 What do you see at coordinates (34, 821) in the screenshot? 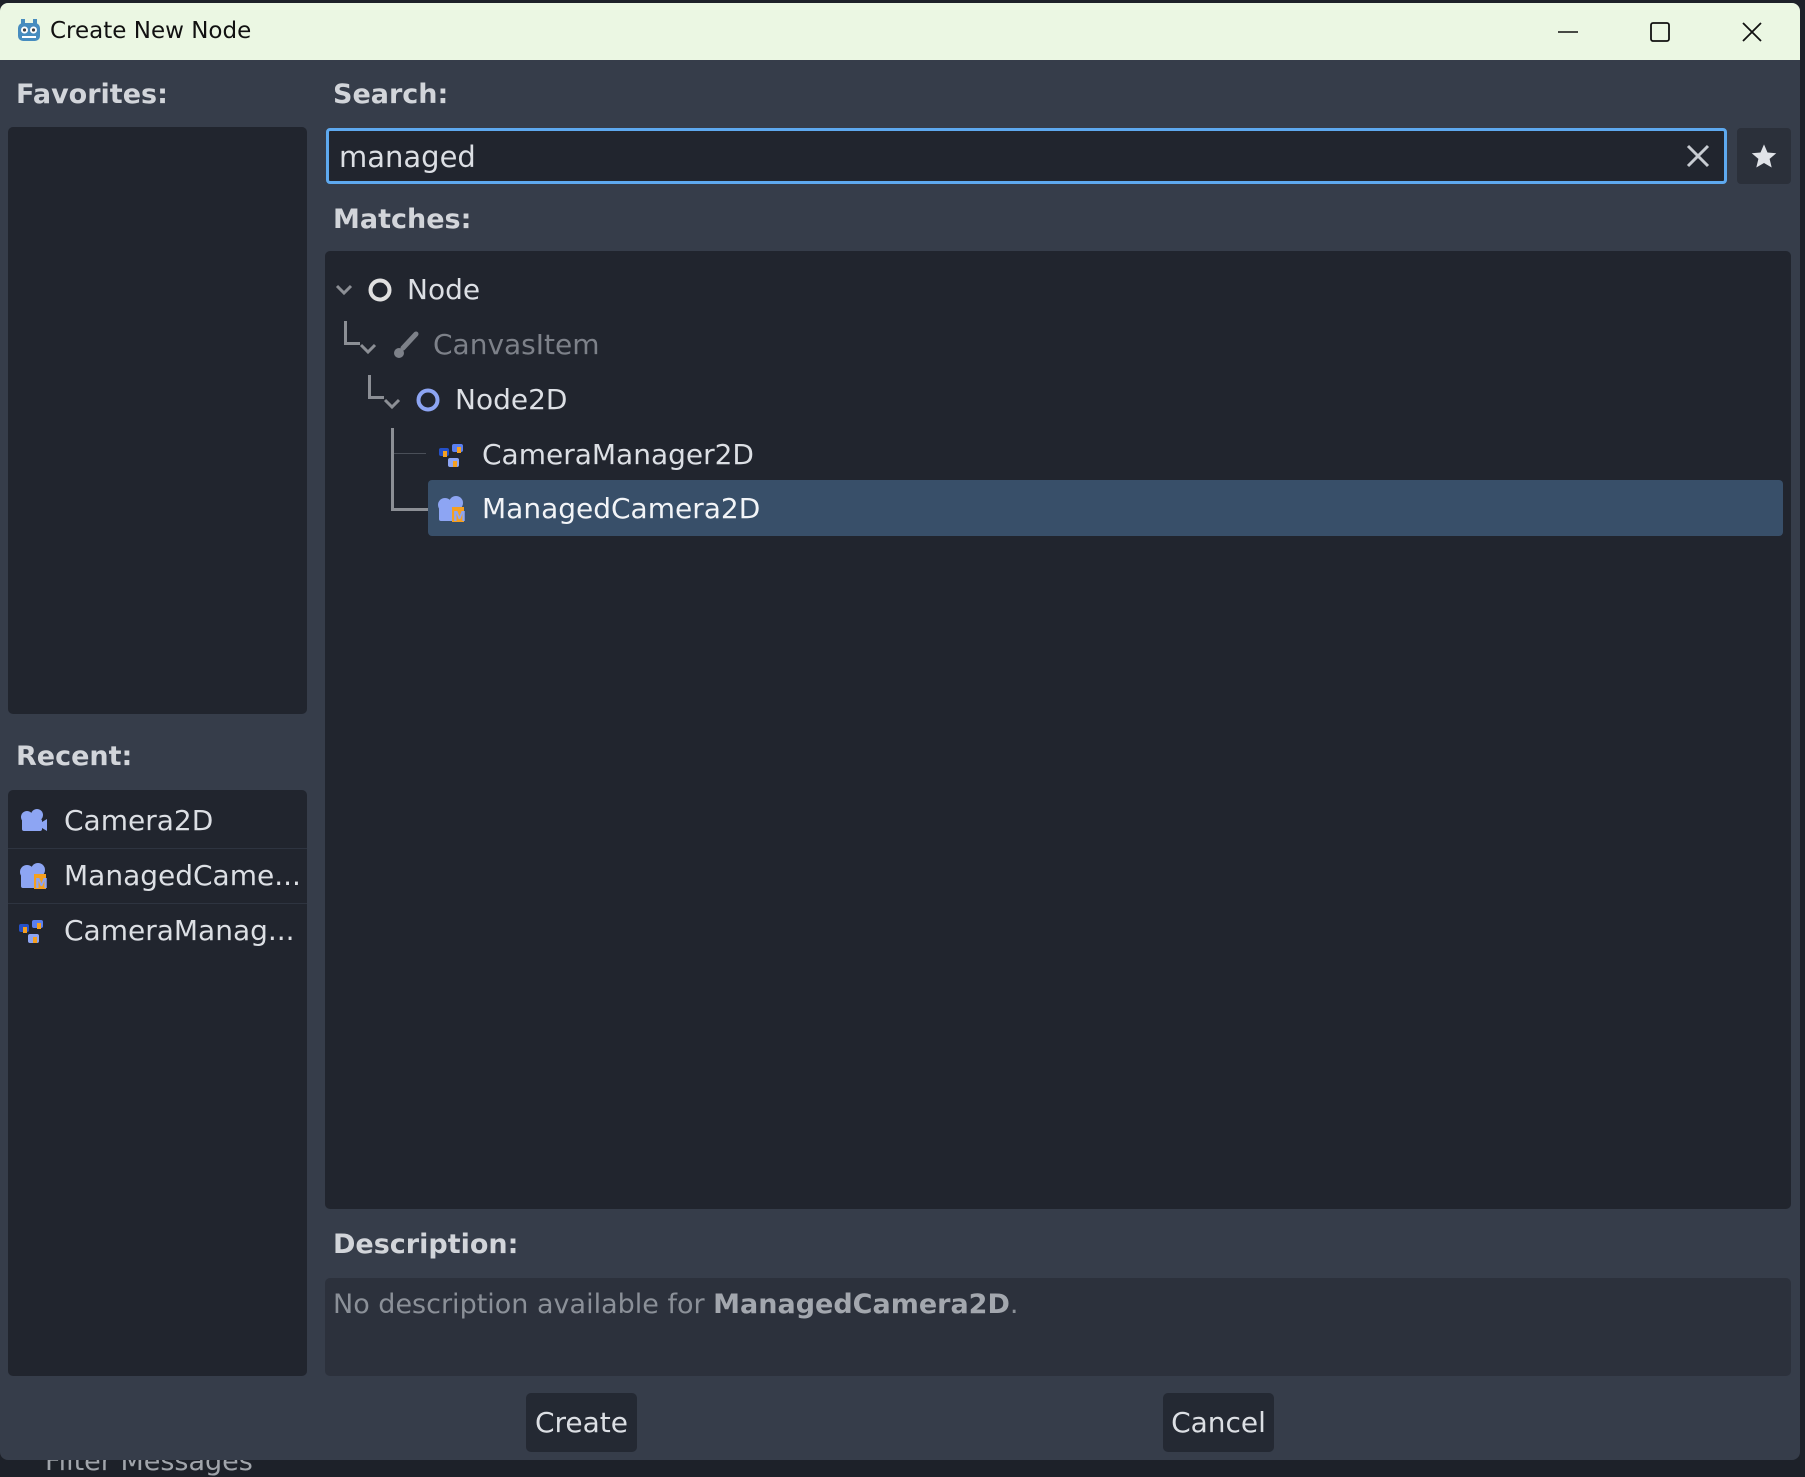
I see `camera2d-icon` at bounding box center [34, 821].